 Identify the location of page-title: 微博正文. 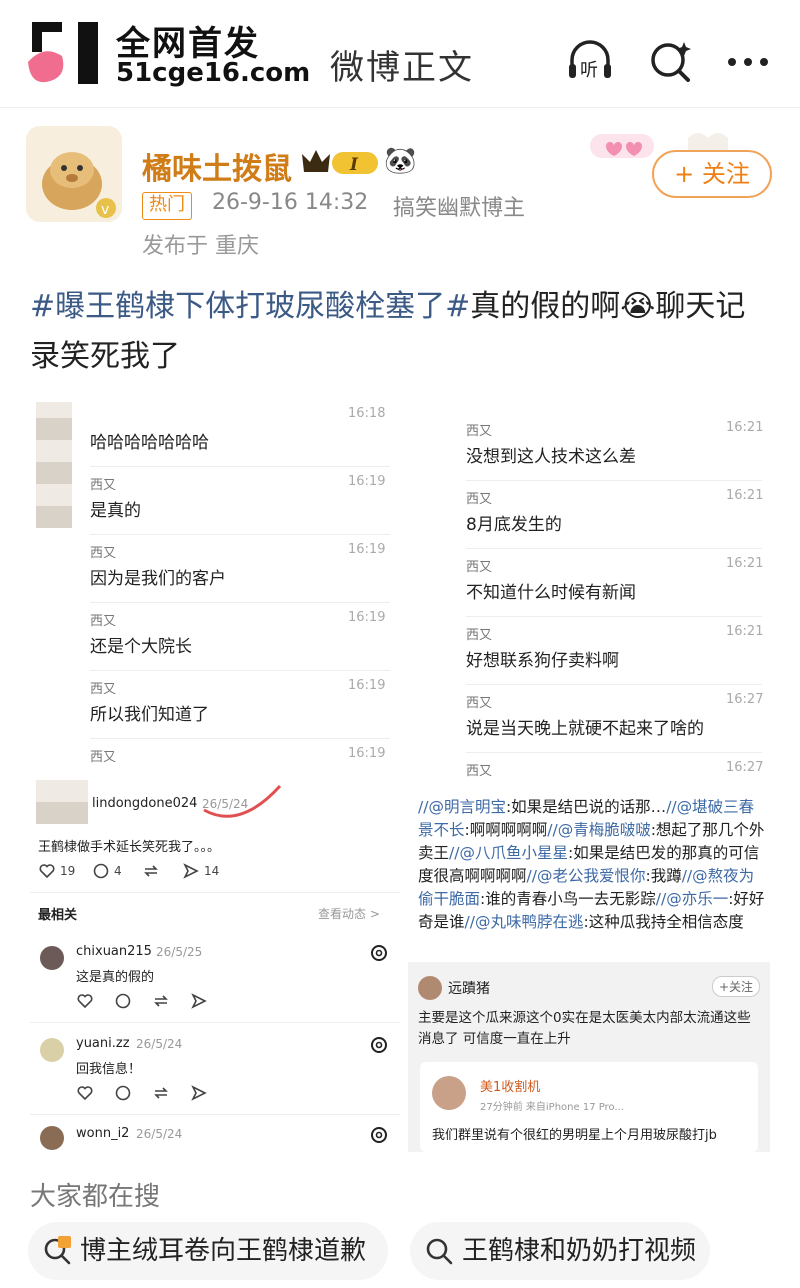
(402, 68).